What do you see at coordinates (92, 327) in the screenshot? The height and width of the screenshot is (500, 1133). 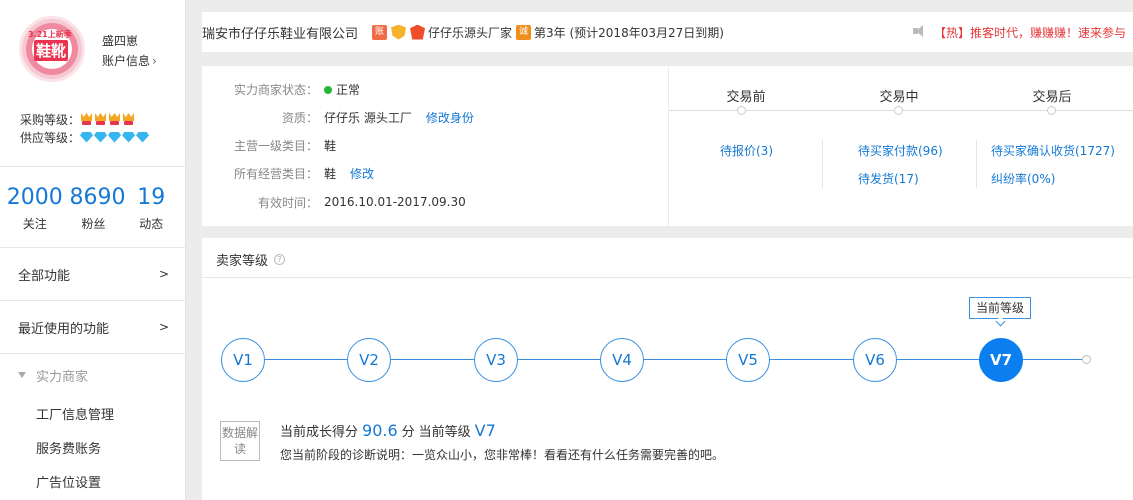 I see `menu-recent-functions: 最近使用的功能 >` at bounding box center [92, 327].